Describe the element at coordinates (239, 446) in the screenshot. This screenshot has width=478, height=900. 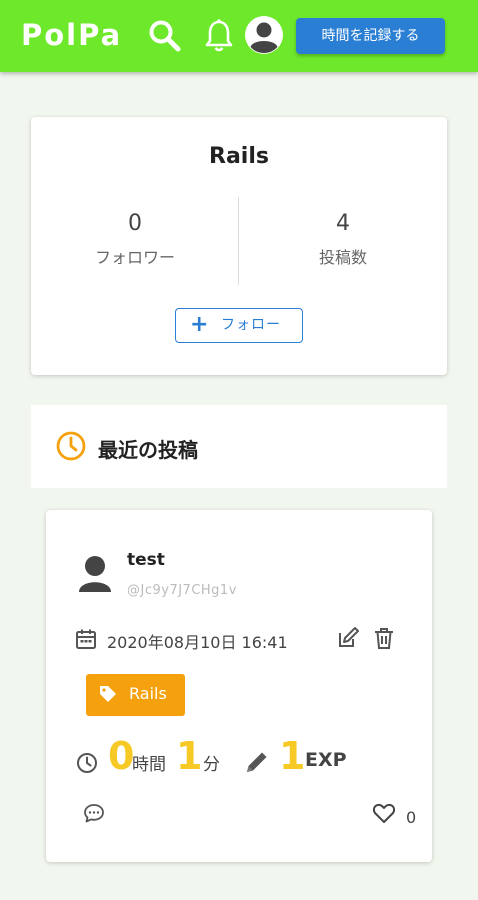
I see `recent-posts-header: 最近の投稿` at that location.